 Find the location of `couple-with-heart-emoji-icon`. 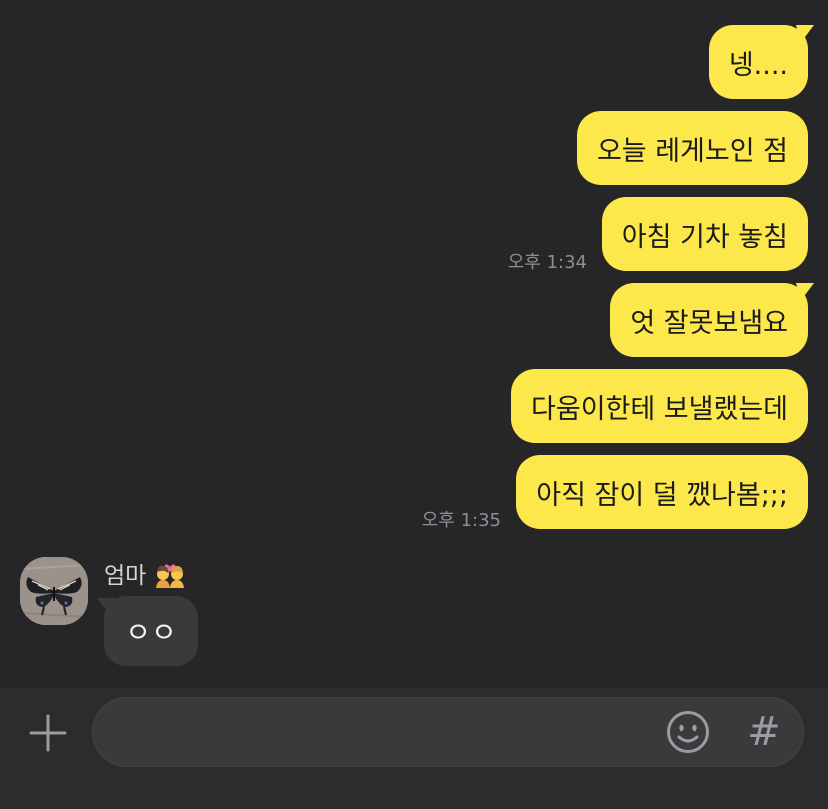

couple-with-heart-emoji-icon is located at coordinates (170, 573).